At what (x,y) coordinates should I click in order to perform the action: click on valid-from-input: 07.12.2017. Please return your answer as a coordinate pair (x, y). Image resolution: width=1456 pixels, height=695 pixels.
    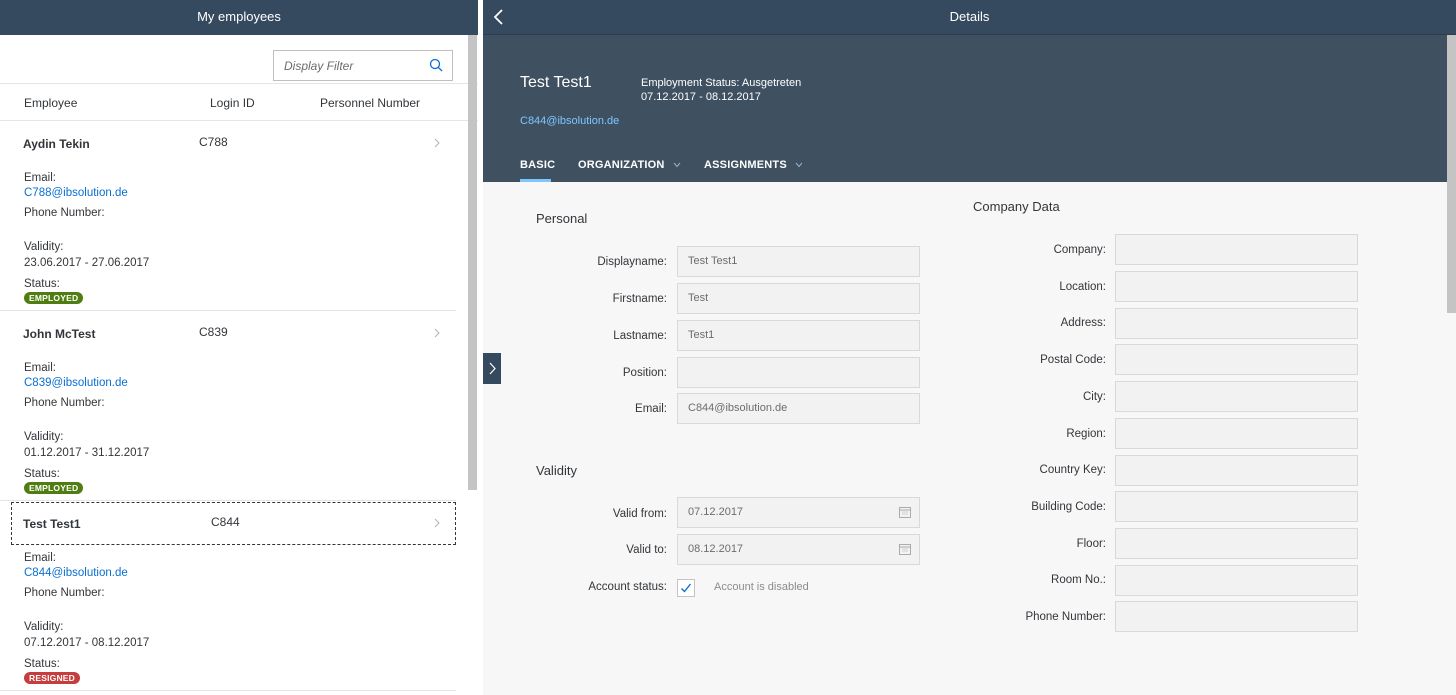
    Looking at the image, I should click on (798, 512).